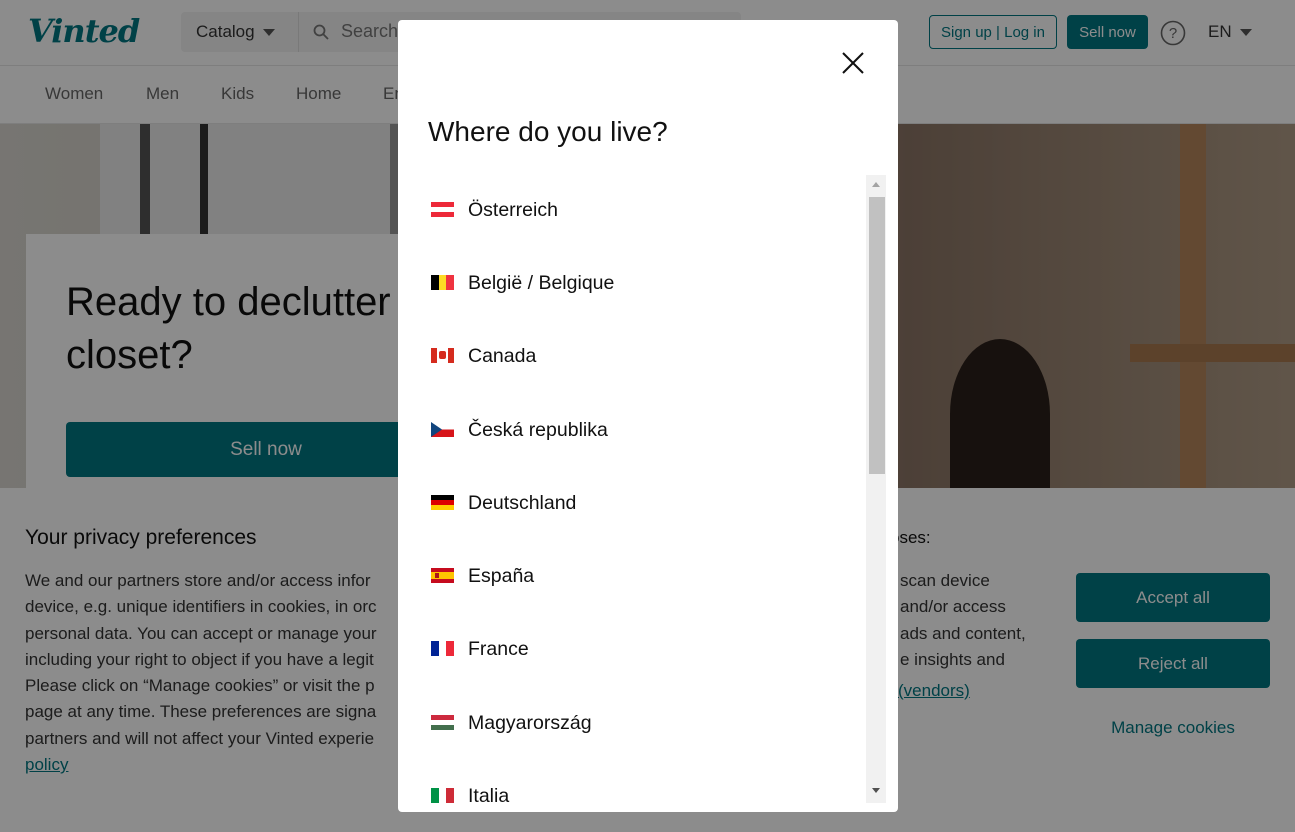 Image resolution: width=1295 pixels, height=832 pixels. I want to click on austria-flag-icon, so click(442, 209).